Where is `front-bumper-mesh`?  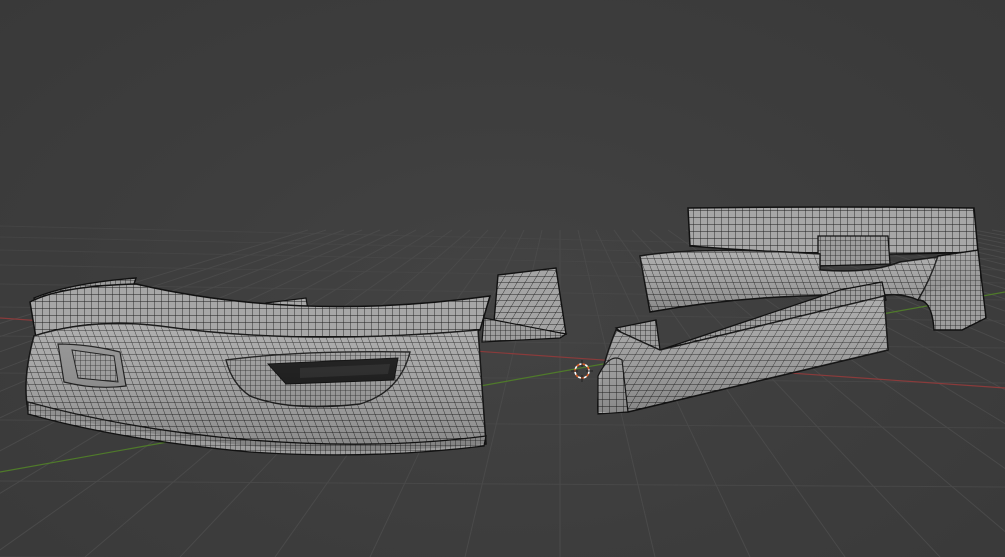
front-bumper-mesh is located at coordinates (258, 366).